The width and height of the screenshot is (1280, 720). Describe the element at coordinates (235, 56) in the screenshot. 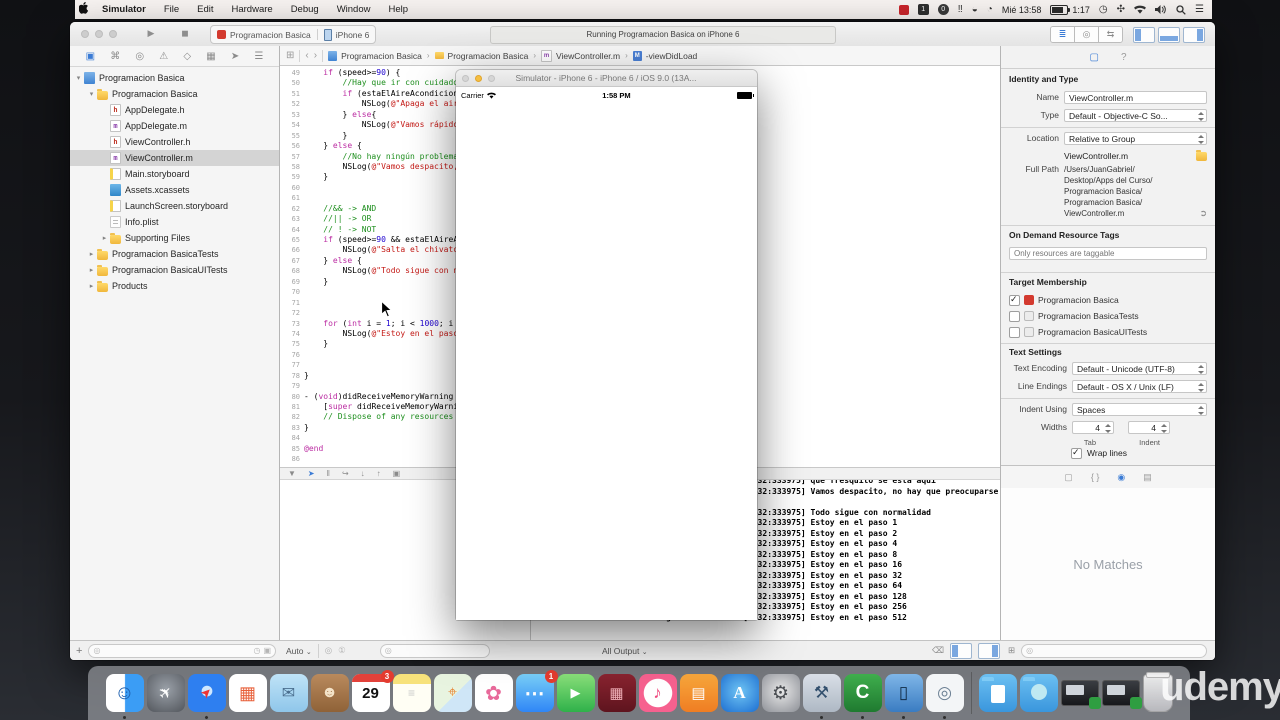

I see `breakpoint-navigator-tab: ➤` at that location.